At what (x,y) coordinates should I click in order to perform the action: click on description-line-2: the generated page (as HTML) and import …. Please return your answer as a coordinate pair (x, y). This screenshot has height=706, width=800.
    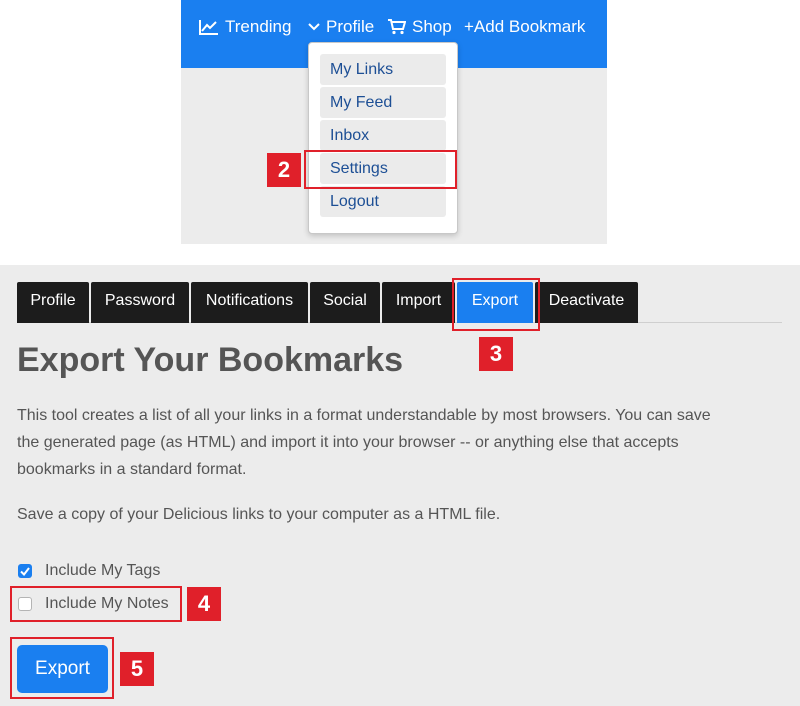
    Looking at the image, I should click on (348, 442).